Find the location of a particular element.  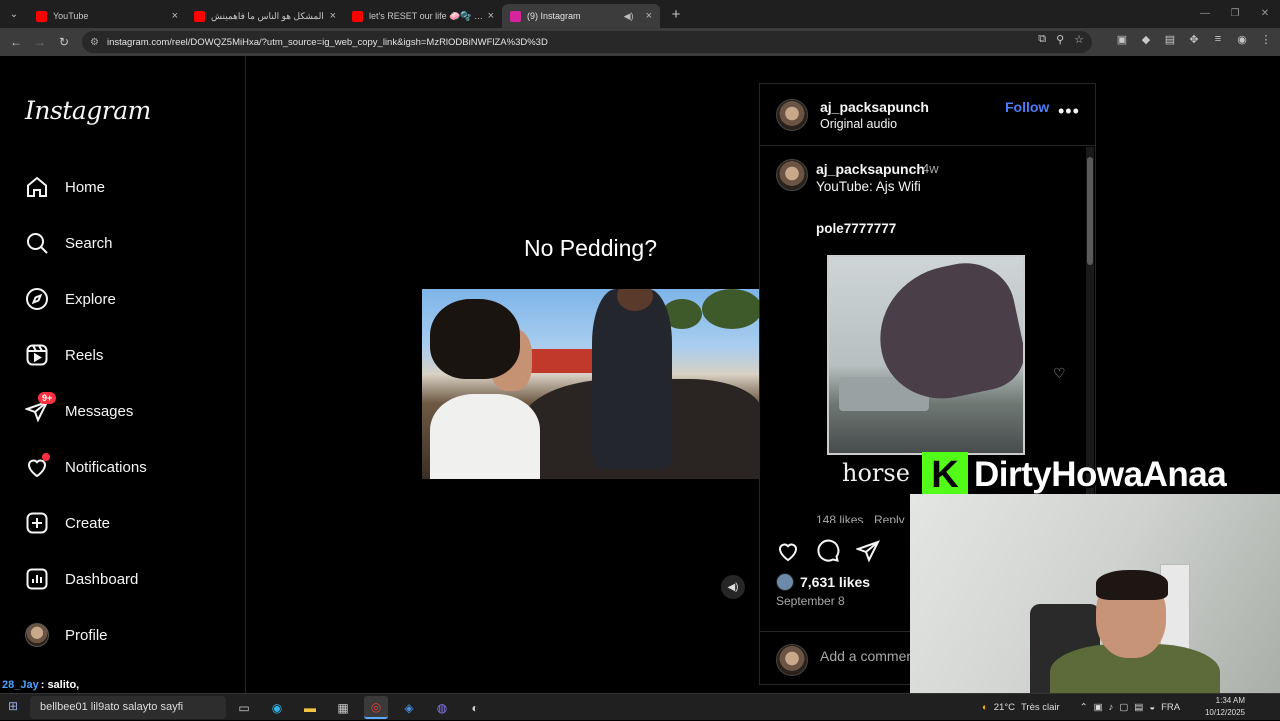

translate-icon: ▣ is located at coordinates (1122, 39).